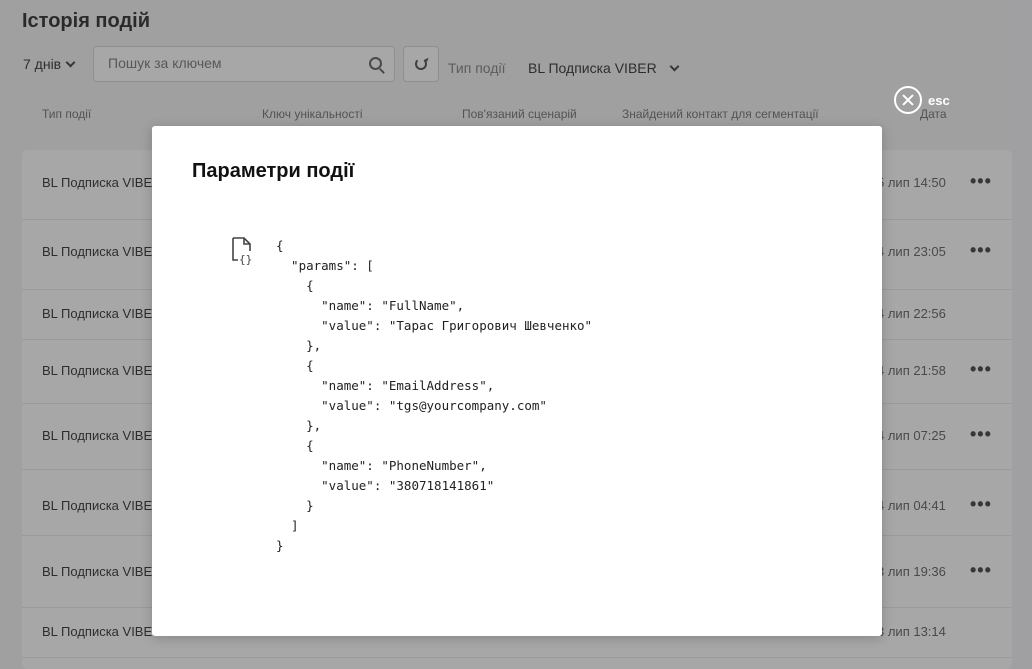  I want to click on close-icon, so click(908, 100).